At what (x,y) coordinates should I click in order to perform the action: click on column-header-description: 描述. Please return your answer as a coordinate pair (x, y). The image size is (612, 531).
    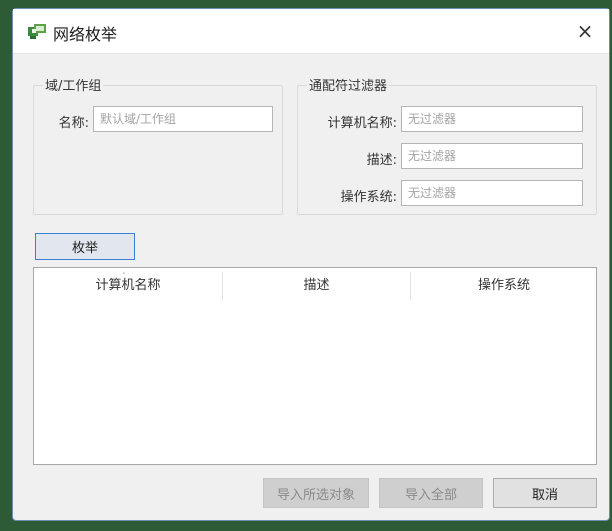
    Looking at the image, I should click on (316, 286).